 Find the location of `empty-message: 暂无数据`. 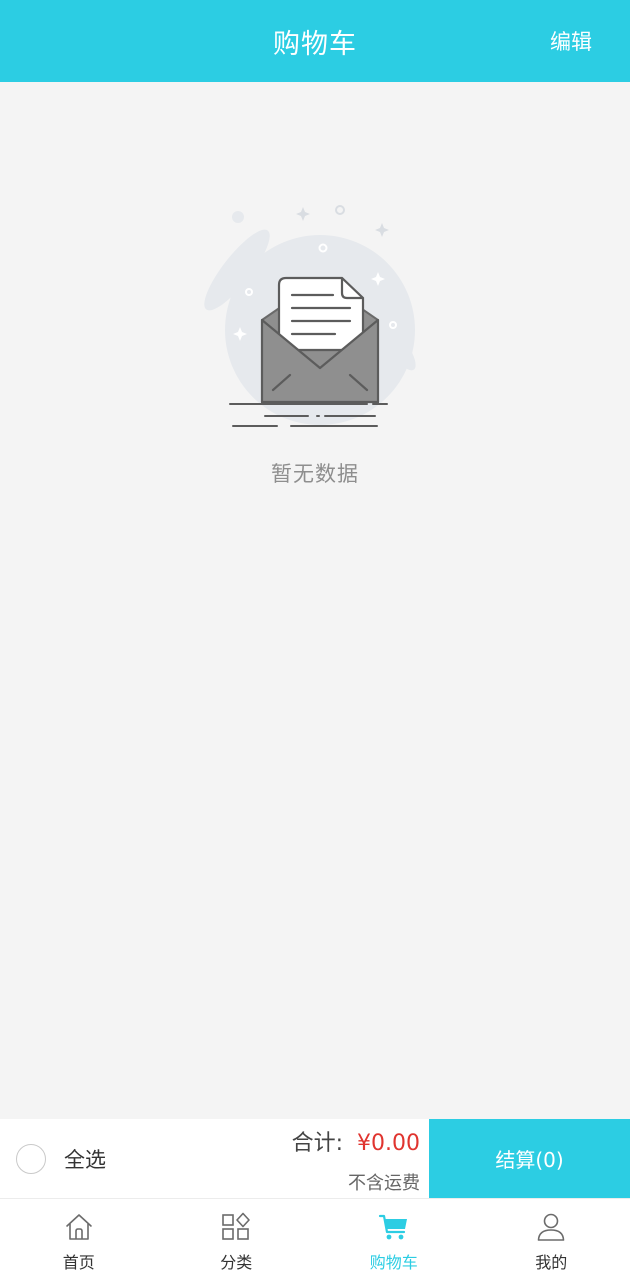

empty-message: 暂无数据 is located at coordinates (315, 474).